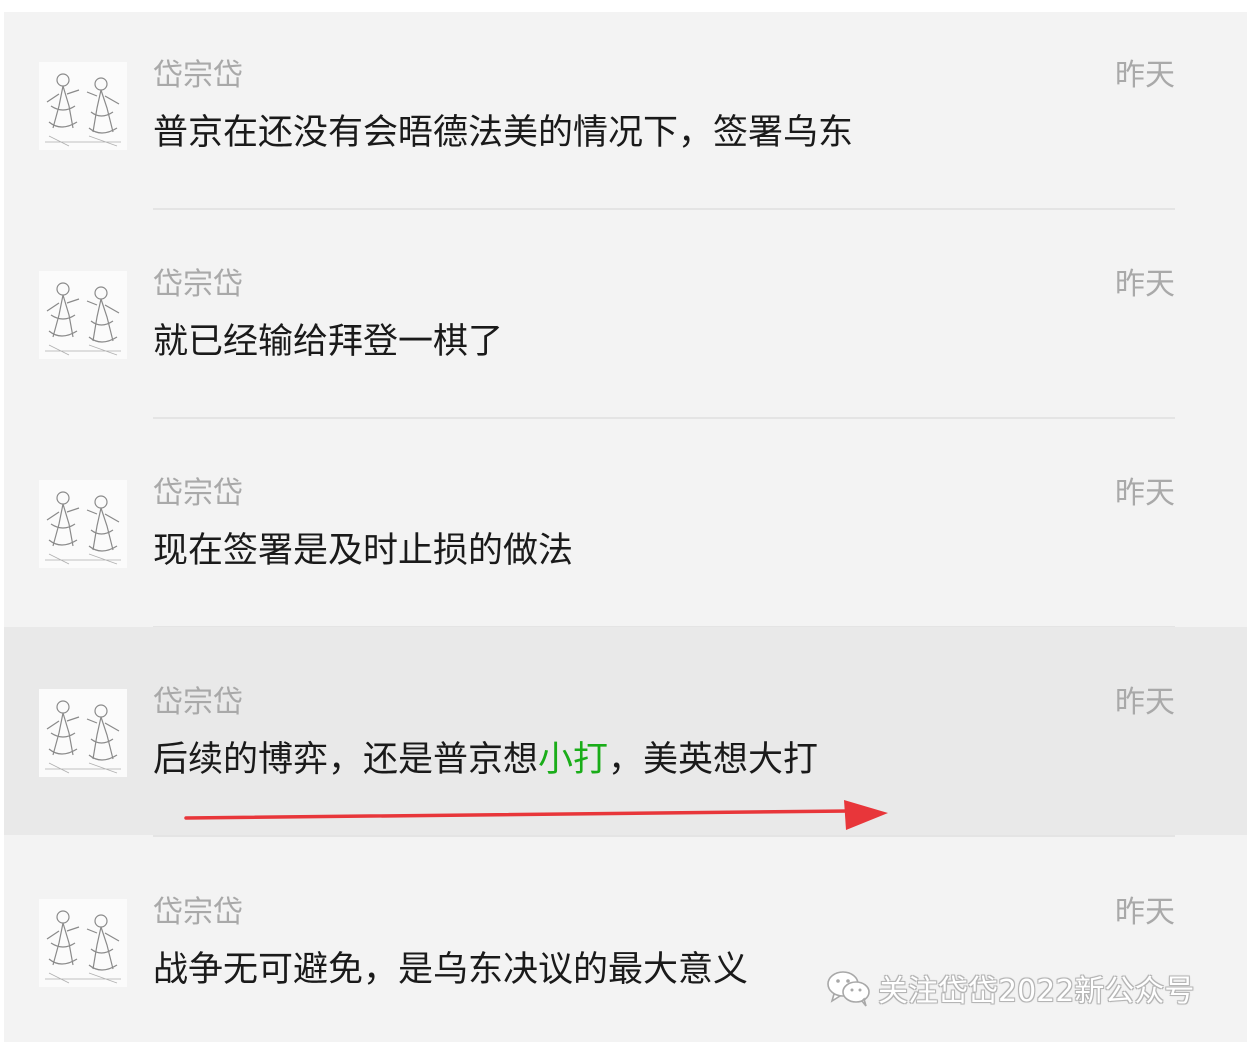 The width and height of the screenshot is (1251, 1050). I want to click on comment-text: 普京在还没有会晤德法美的情况下，签署乌东, so click(503, 133).